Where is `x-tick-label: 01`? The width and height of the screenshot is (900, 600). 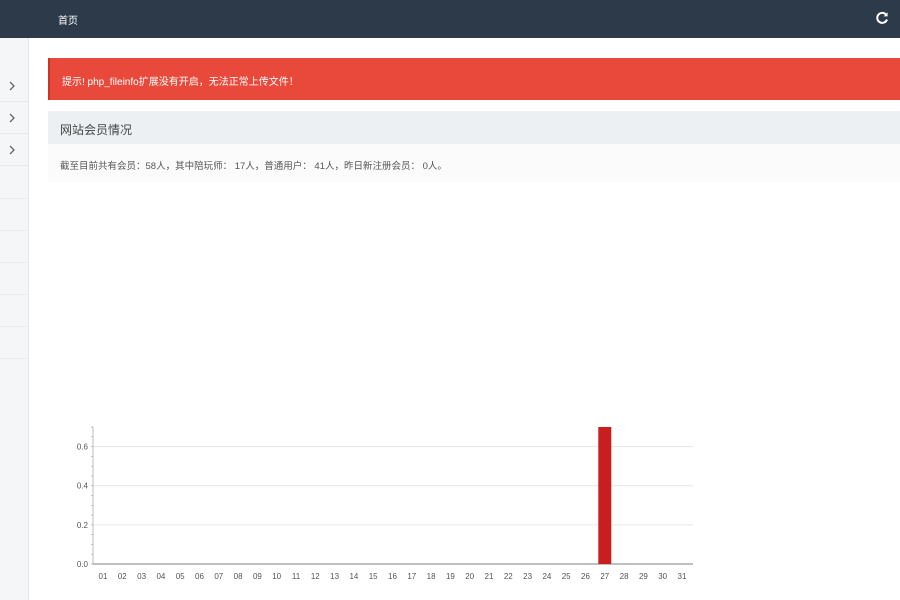 x-tick-label: 01 is located at coordinates (103, 576).